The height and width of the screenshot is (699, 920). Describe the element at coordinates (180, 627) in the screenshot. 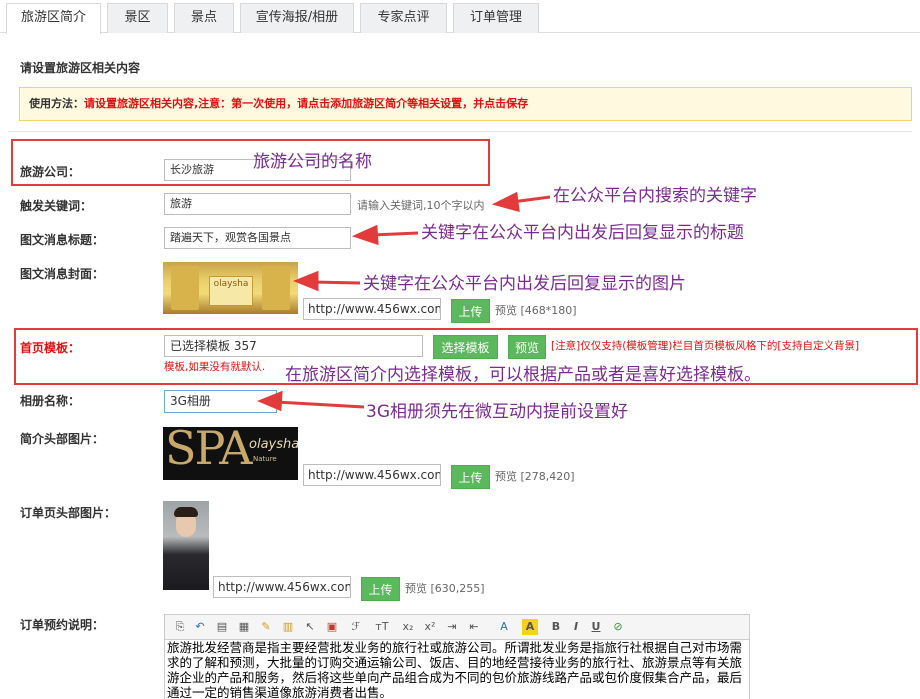

I see `source-icon: ⎘` at that location.